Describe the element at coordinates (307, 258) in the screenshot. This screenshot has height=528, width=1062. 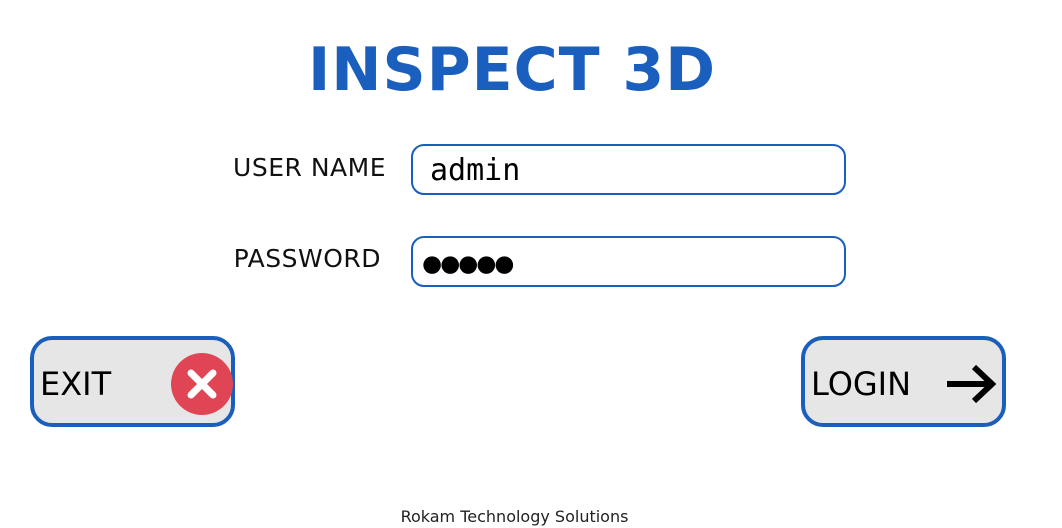
I see `password-label: PASSWORD` at that location.